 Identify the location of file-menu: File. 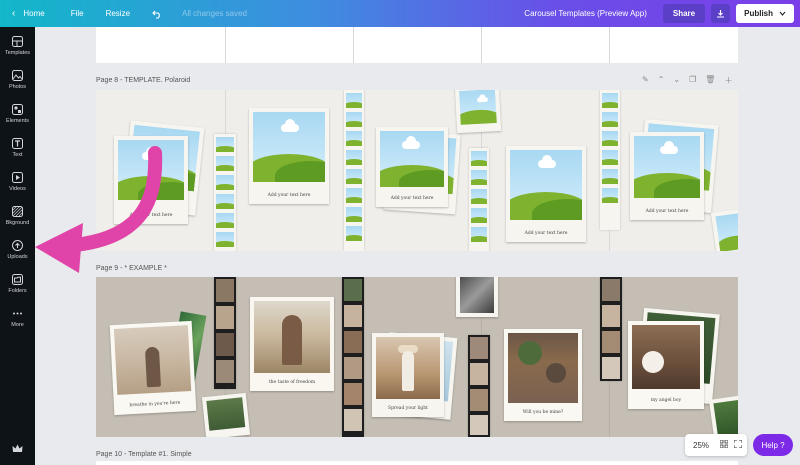
(77, 13).